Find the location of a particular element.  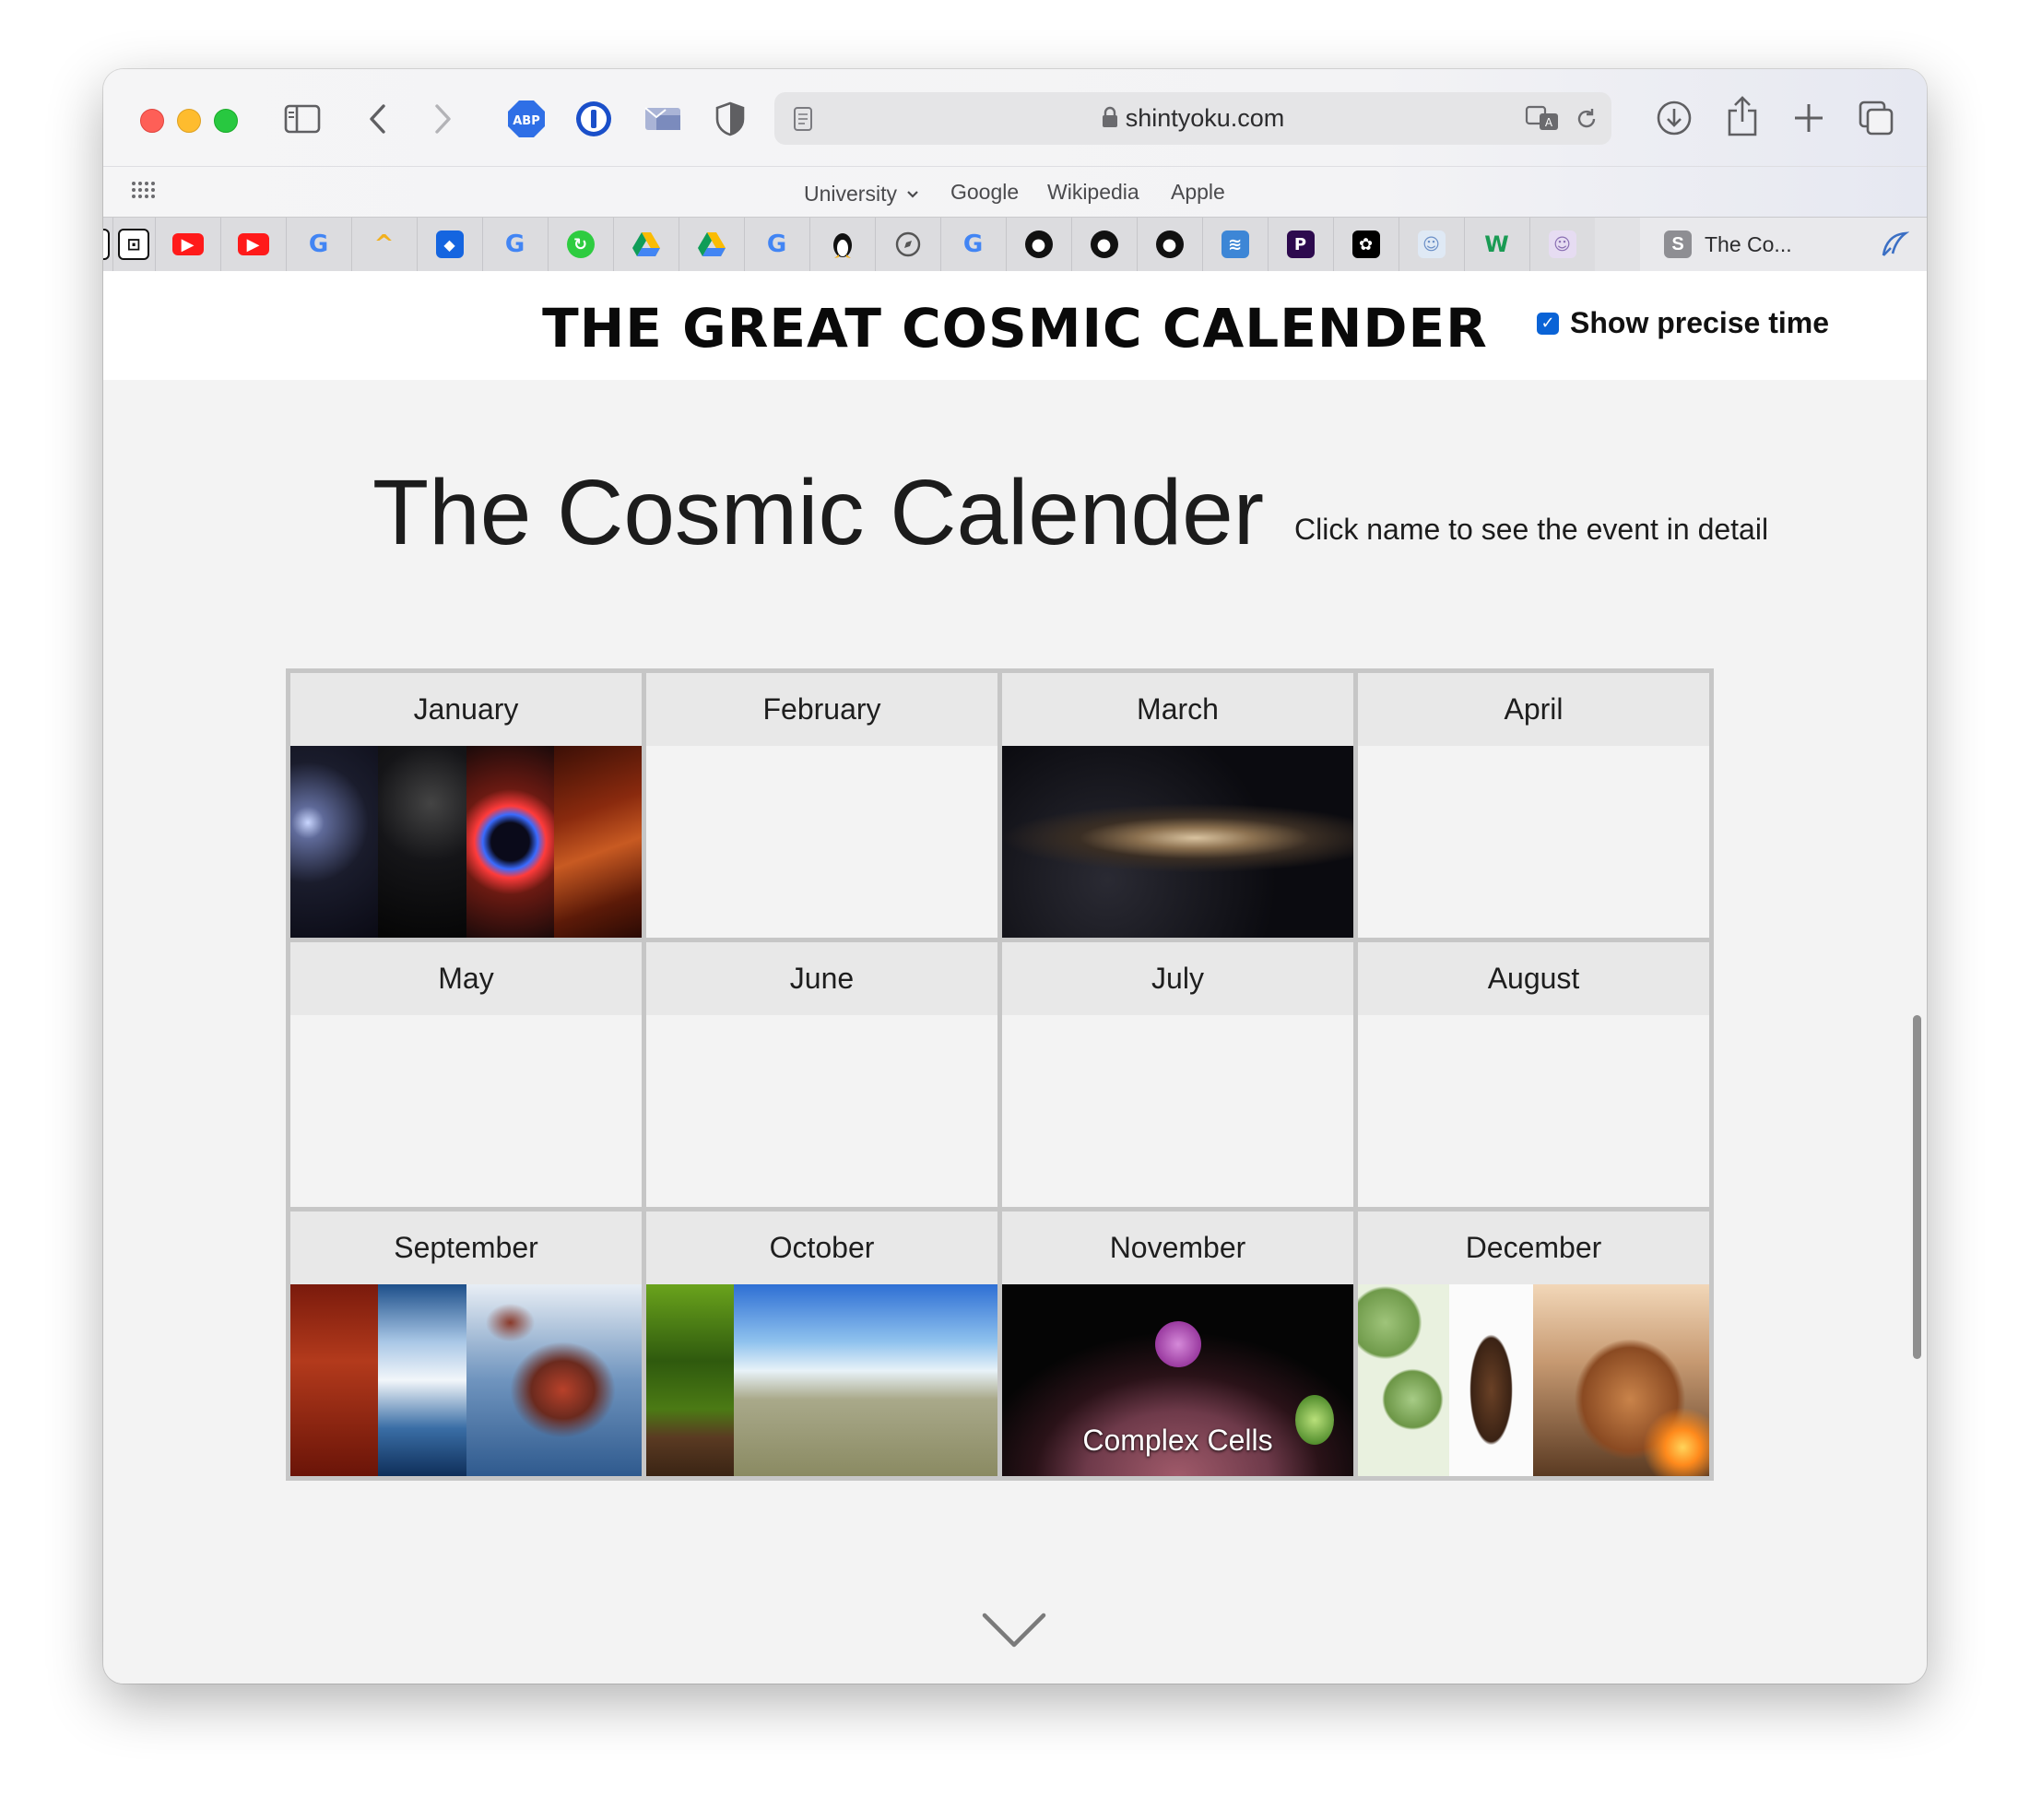

pinned-tab: W is located at coordinates (1497, 244).